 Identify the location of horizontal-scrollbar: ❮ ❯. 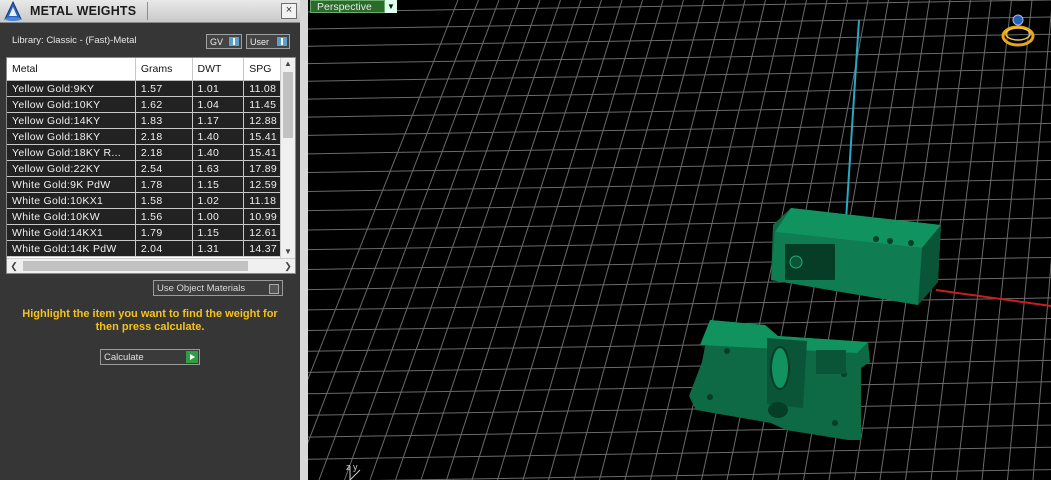
(151, 265).